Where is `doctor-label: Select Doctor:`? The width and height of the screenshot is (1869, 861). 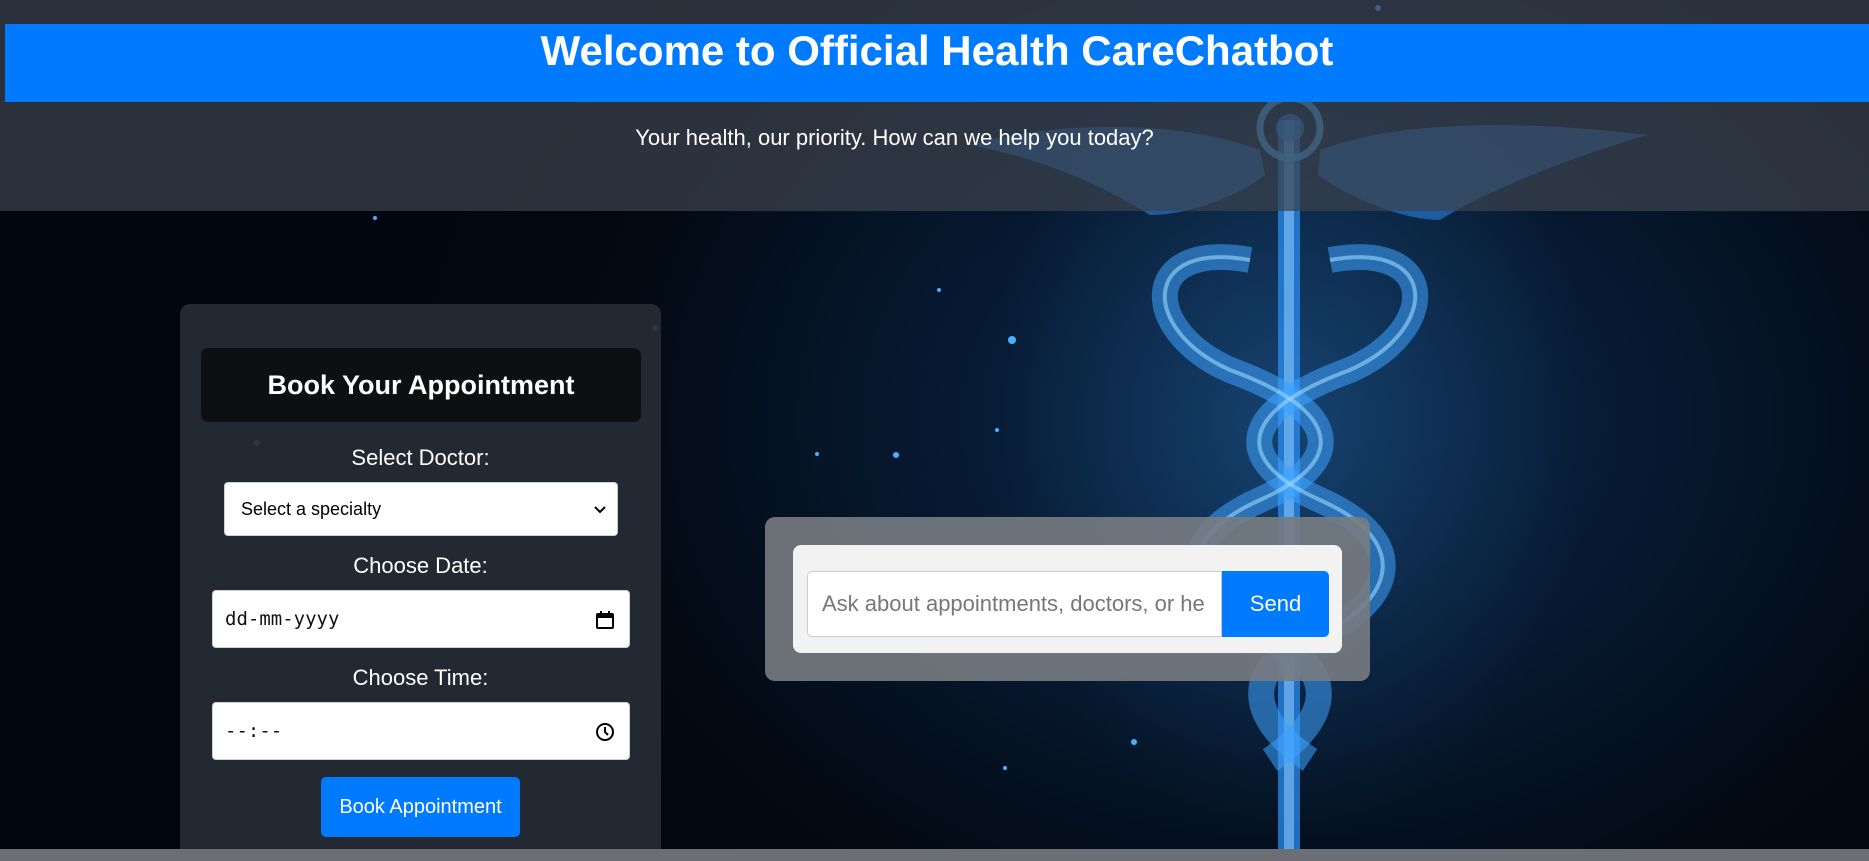 doctor-label: Select Doctor: is located at coordinates (420, 457).